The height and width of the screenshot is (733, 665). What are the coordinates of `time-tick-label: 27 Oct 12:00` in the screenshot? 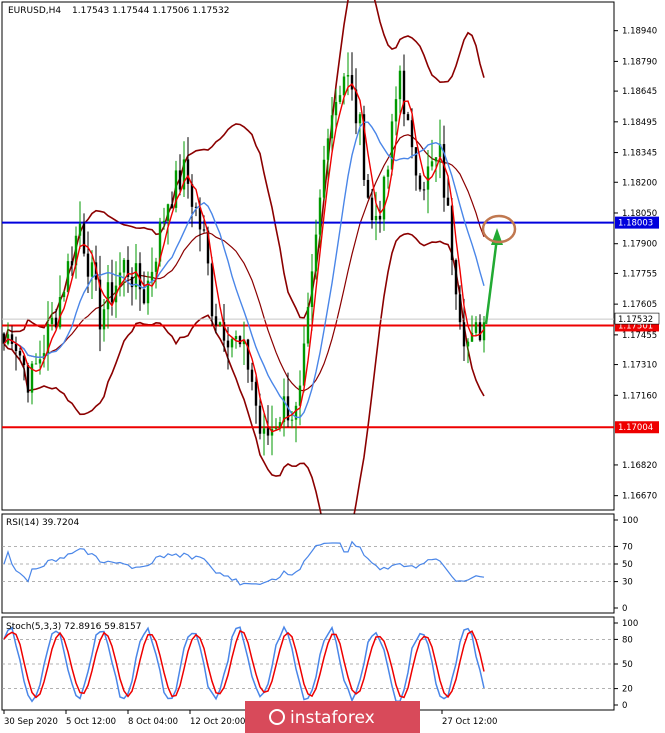 It's located at (469, 722).